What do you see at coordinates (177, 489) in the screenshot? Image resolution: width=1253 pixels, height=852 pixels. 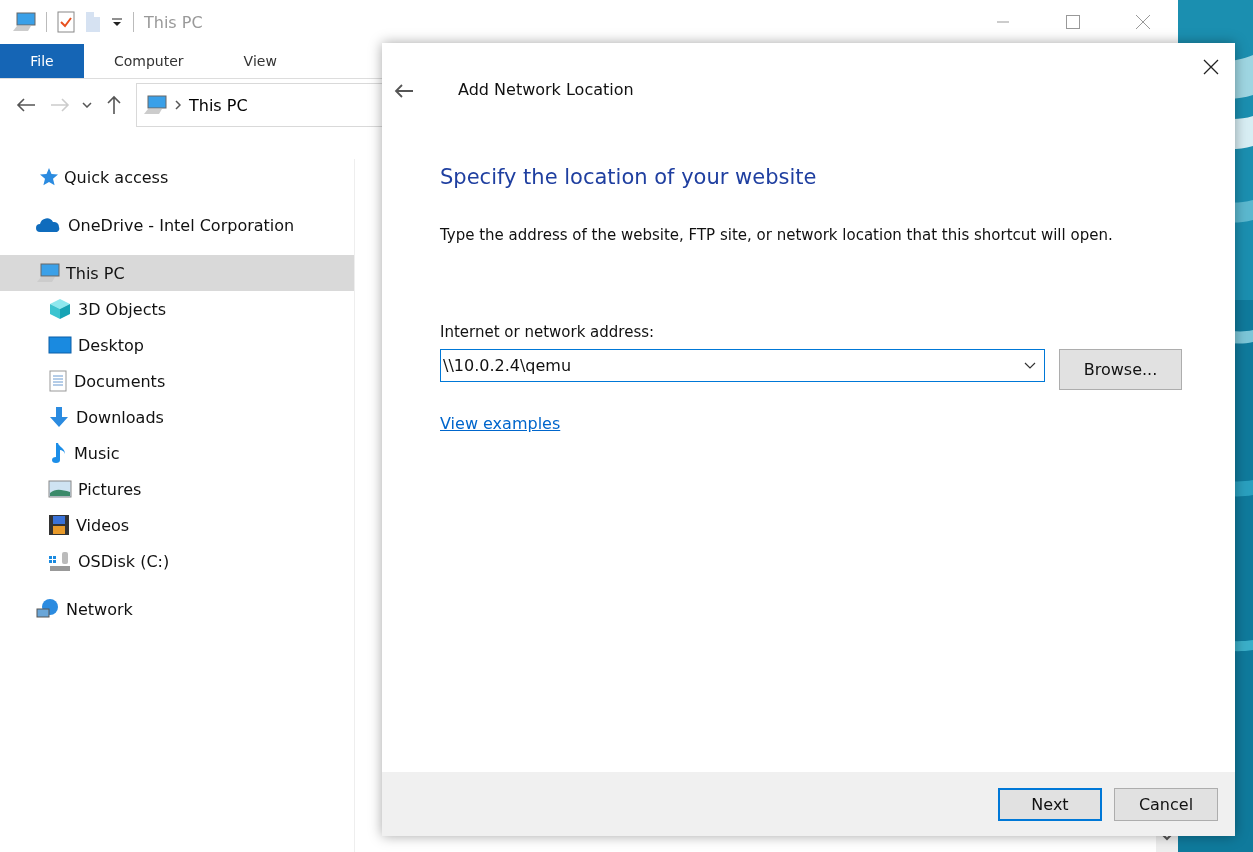 I see `nav-item: Pictures` at bounding box center [177, 489].